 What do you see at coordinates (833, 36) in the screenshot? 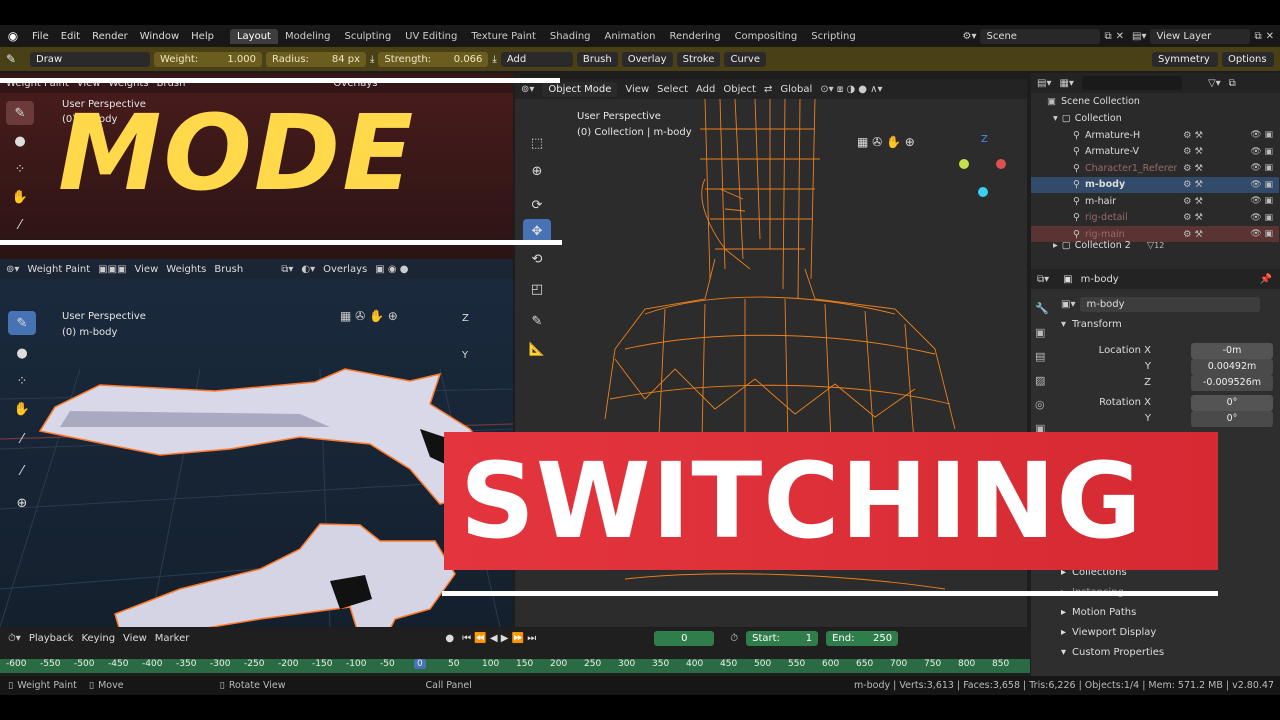
I see `tab-scripting: Scripting` at bounding box center [833, 36].